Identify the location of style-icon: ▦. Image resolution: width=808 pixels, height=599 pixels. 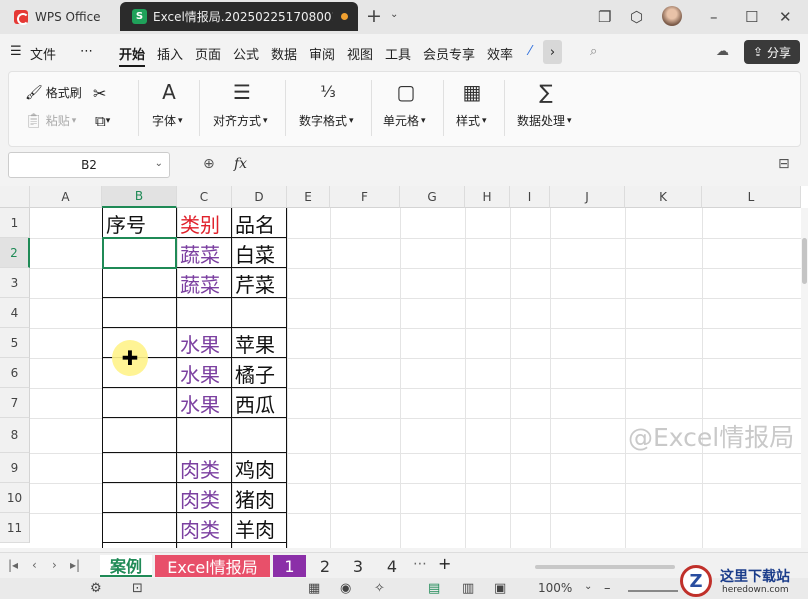
(472, 92).